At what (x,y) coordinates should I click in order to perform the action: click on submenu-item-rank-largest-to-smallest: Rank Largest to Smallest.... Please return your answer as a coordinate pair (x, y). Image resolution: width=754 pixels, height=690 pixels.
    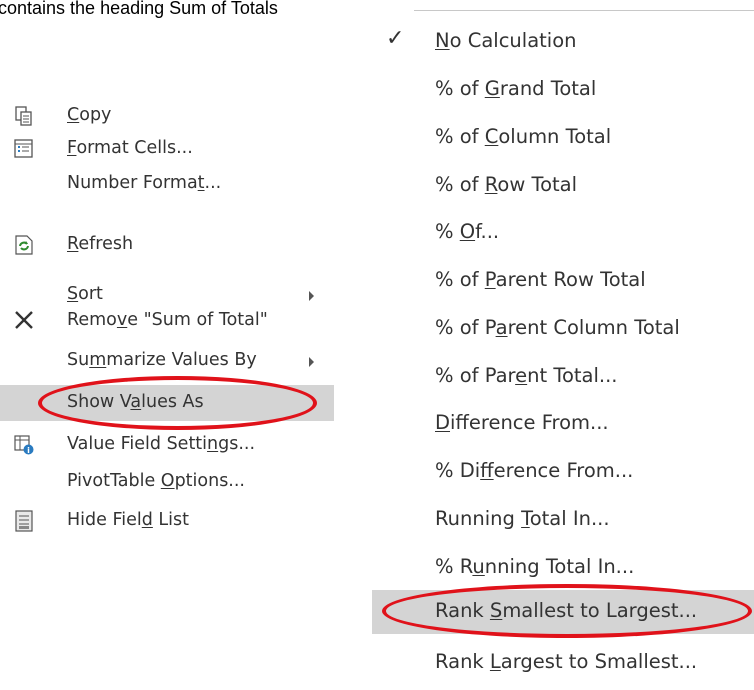
    Looking at the image, I should click on (557, 663).